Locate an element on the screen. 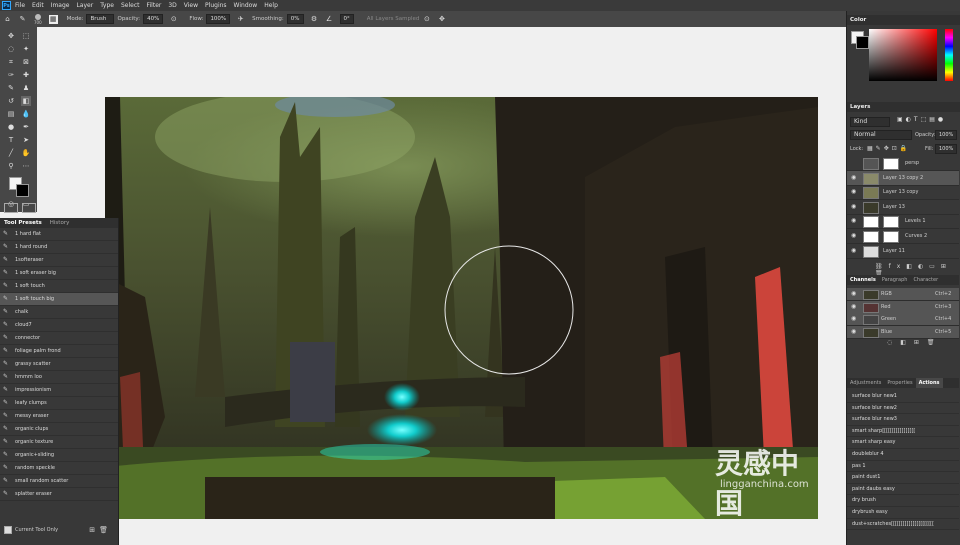 This screenshot has width=960, height=545. channels-footer-icons: ◌◧⊞🗑 is located at coordinates (915, 342).